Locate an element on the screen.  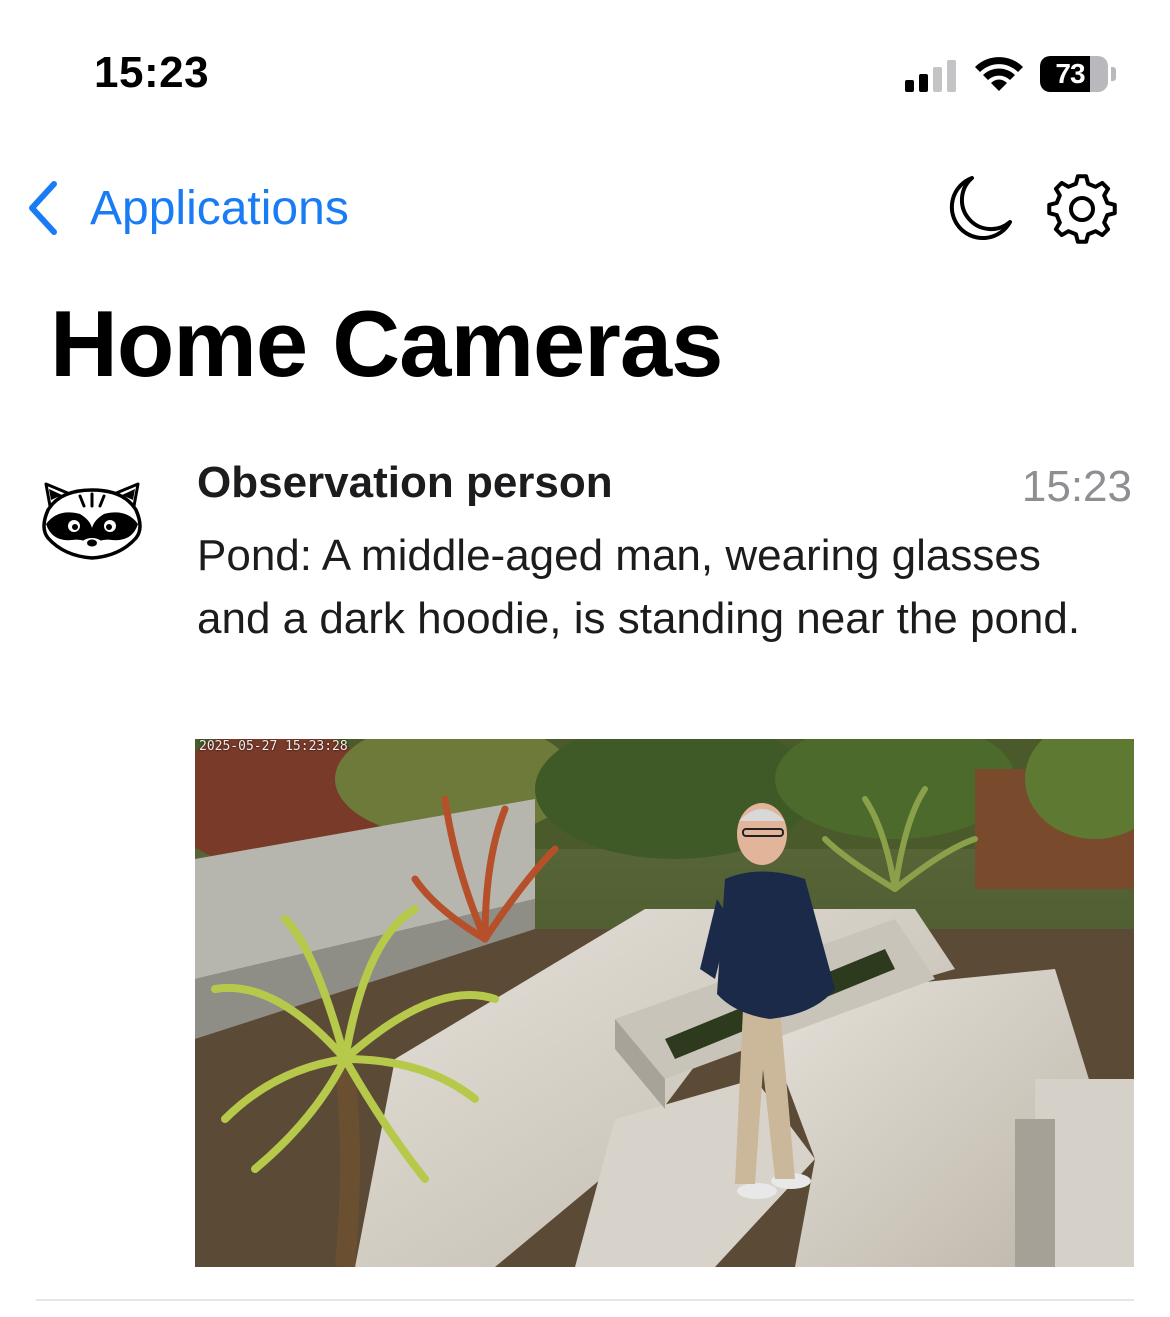
battery-nub is located at coordinates (1113, 74).